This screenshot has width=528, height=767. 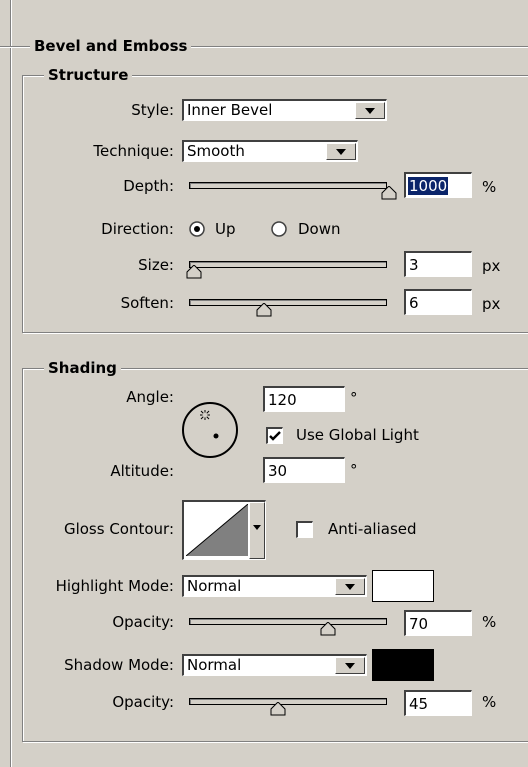 I want to click on size-slider-track, so click(x=288, y=264).